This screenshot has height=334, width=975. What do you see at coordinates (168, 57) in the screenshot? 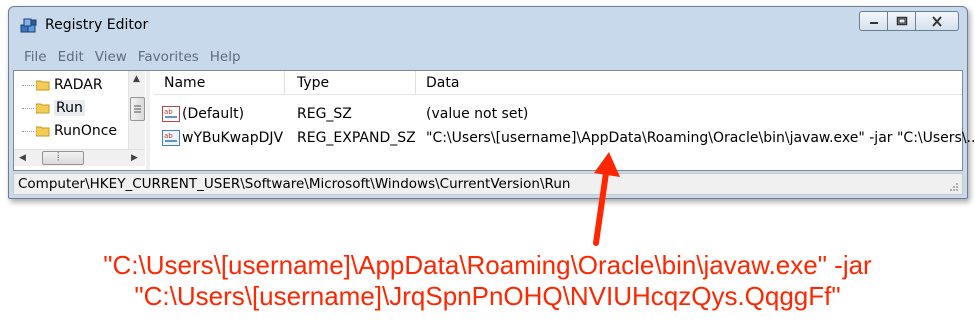
I see `menu-favorites: Favorites` at bounding box center [168, 57].